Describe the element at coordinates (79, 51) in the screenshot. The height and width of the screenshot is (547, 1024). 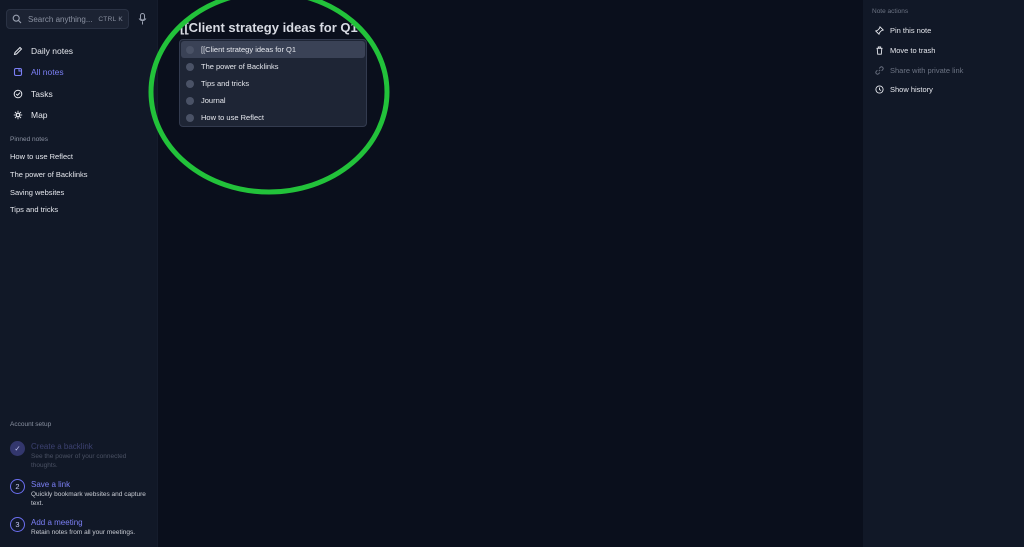
I see `nav-daily-notes: Daily notes` at that location.